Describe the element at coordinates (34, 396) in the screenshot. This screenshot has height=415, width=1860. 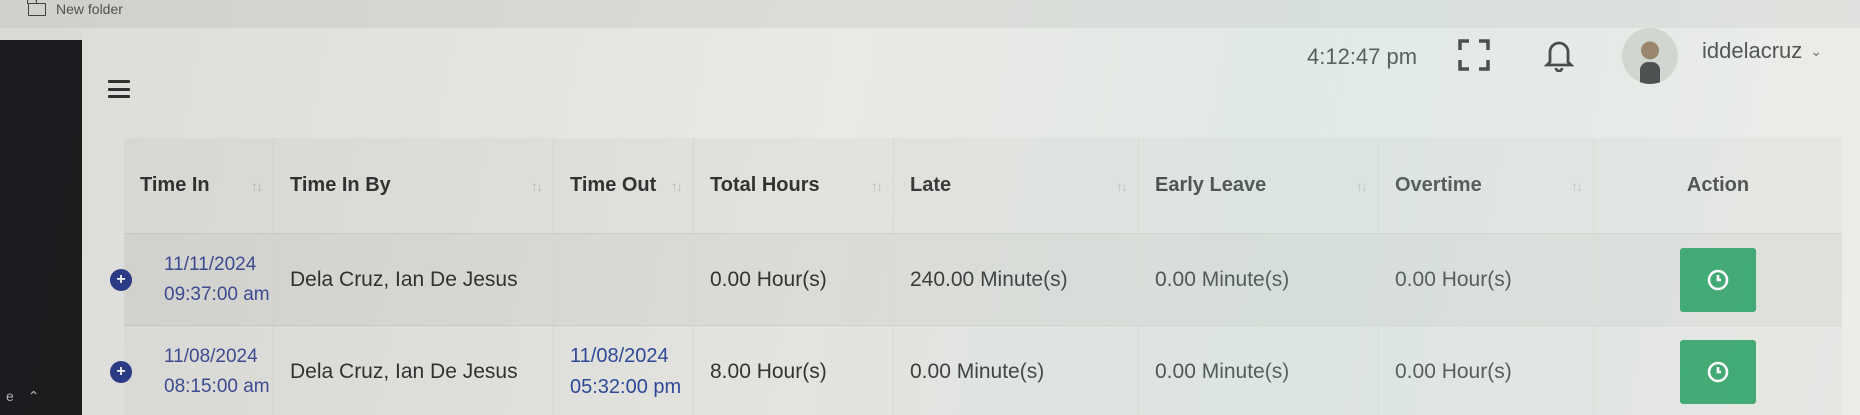
I see `chevron-up-icon: ⌃` at that location.